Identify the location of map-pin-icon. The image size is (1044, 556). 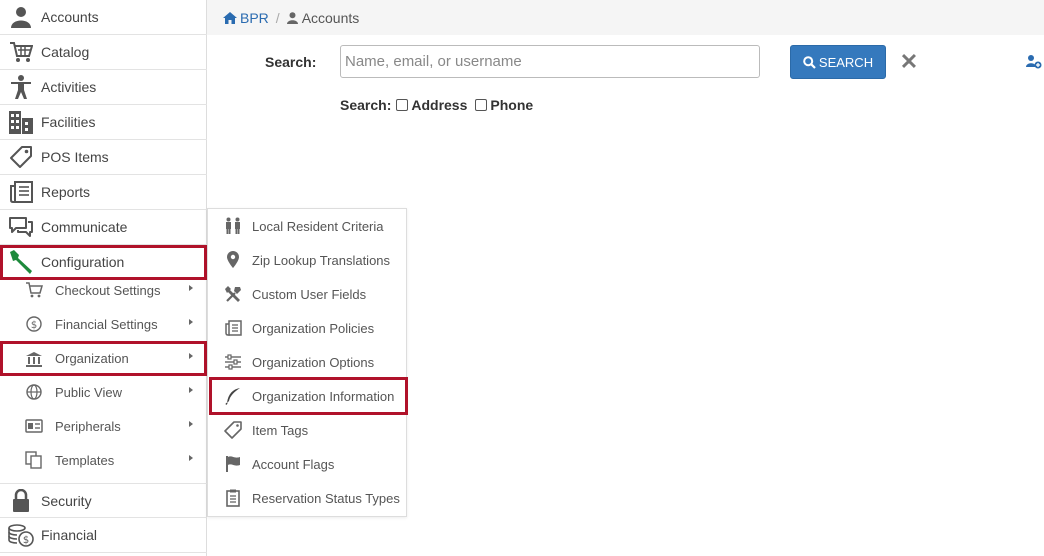
(233, 260).